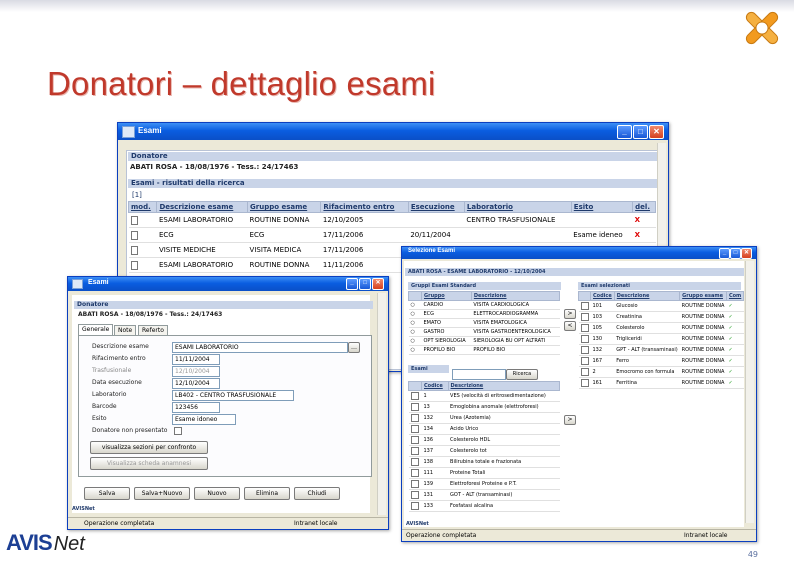  Describe the element at coordinates (570, 420) in the screenshot. I see `add-exam-arrow-button: >` at that location.